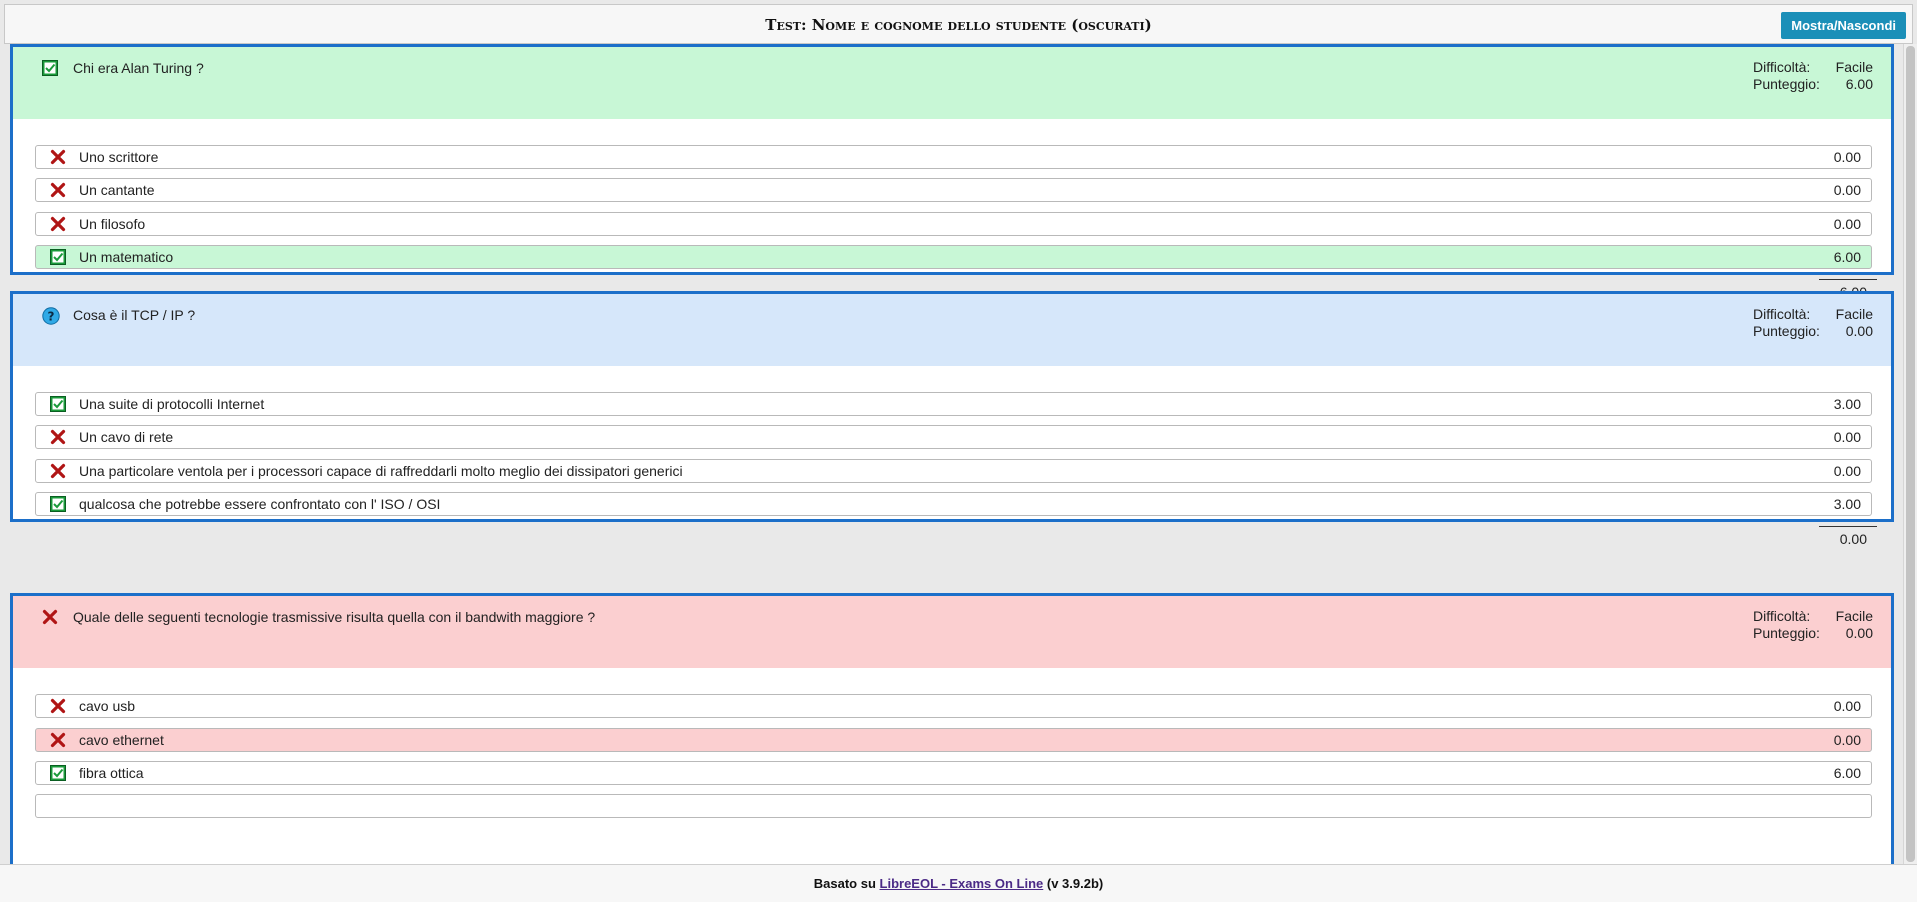  What do you see at coordinates (953, 806) in the screenshot?
I see `answer-row` at bounding box center [953, 806].